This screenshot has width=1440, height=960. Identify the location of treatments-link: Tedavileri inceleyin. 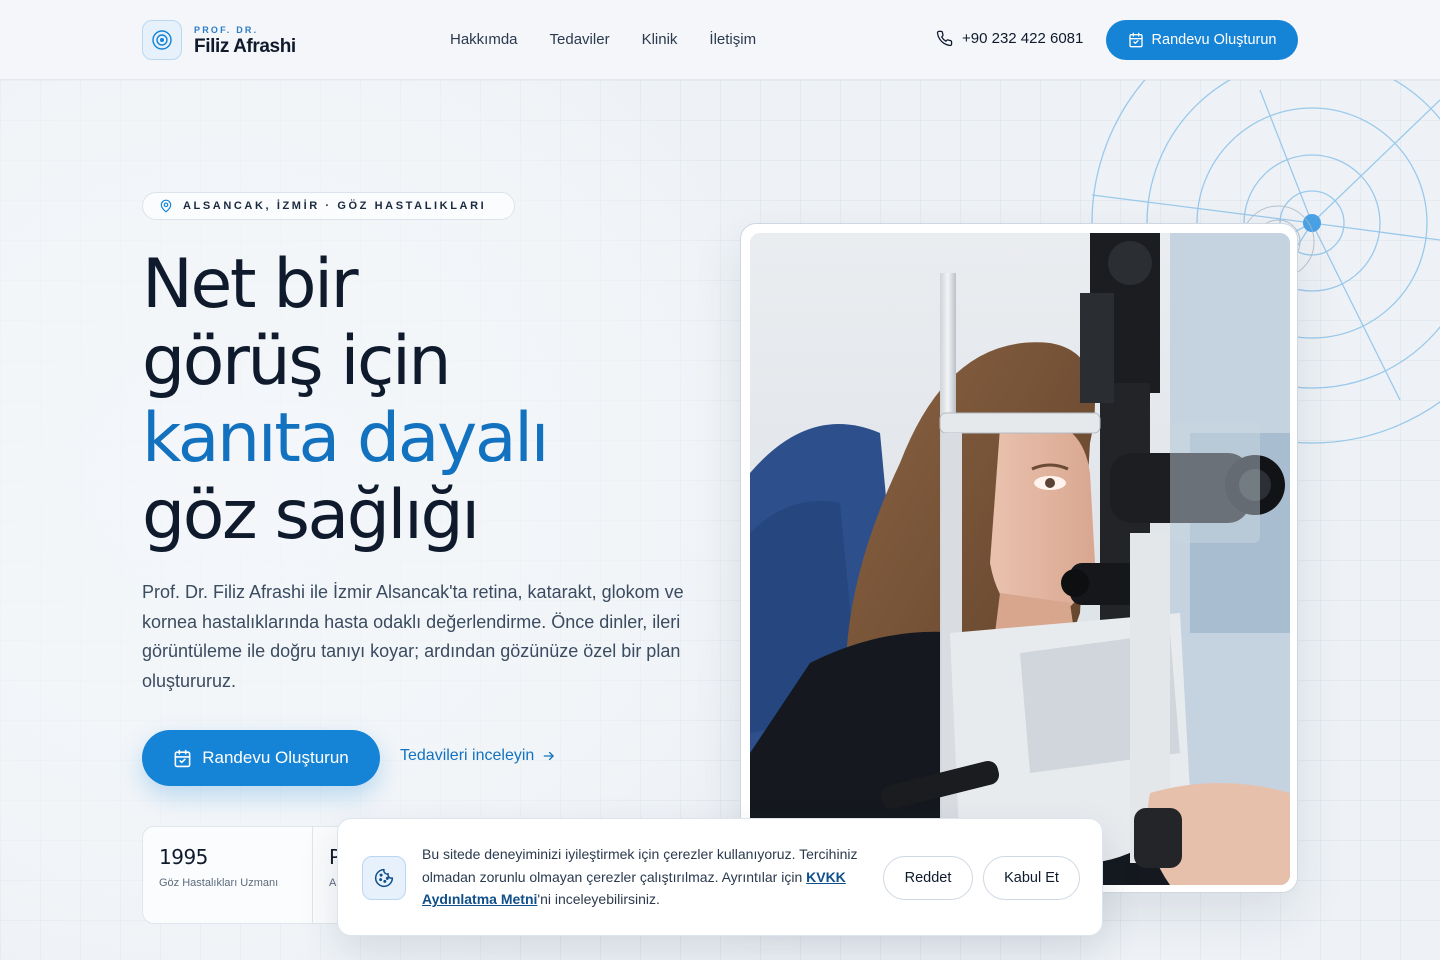
(478, 756).